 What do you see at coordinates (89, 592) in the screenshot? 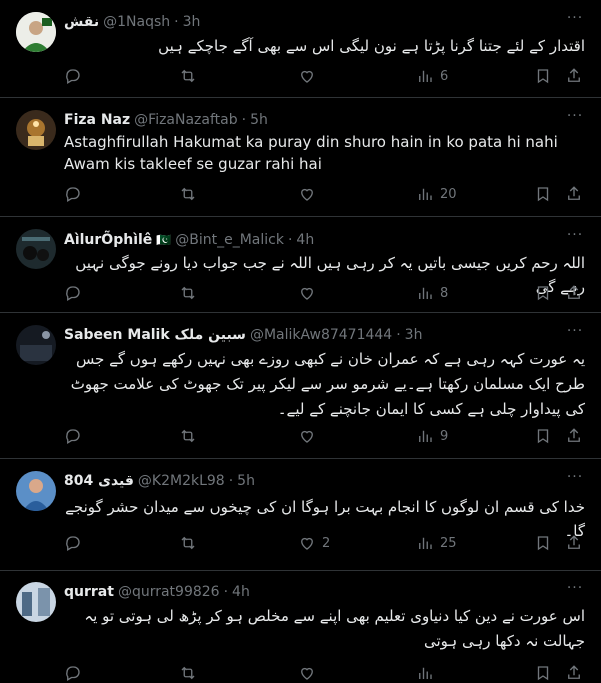
I see `display-name: qurrat` at bounding box center [89, 592].